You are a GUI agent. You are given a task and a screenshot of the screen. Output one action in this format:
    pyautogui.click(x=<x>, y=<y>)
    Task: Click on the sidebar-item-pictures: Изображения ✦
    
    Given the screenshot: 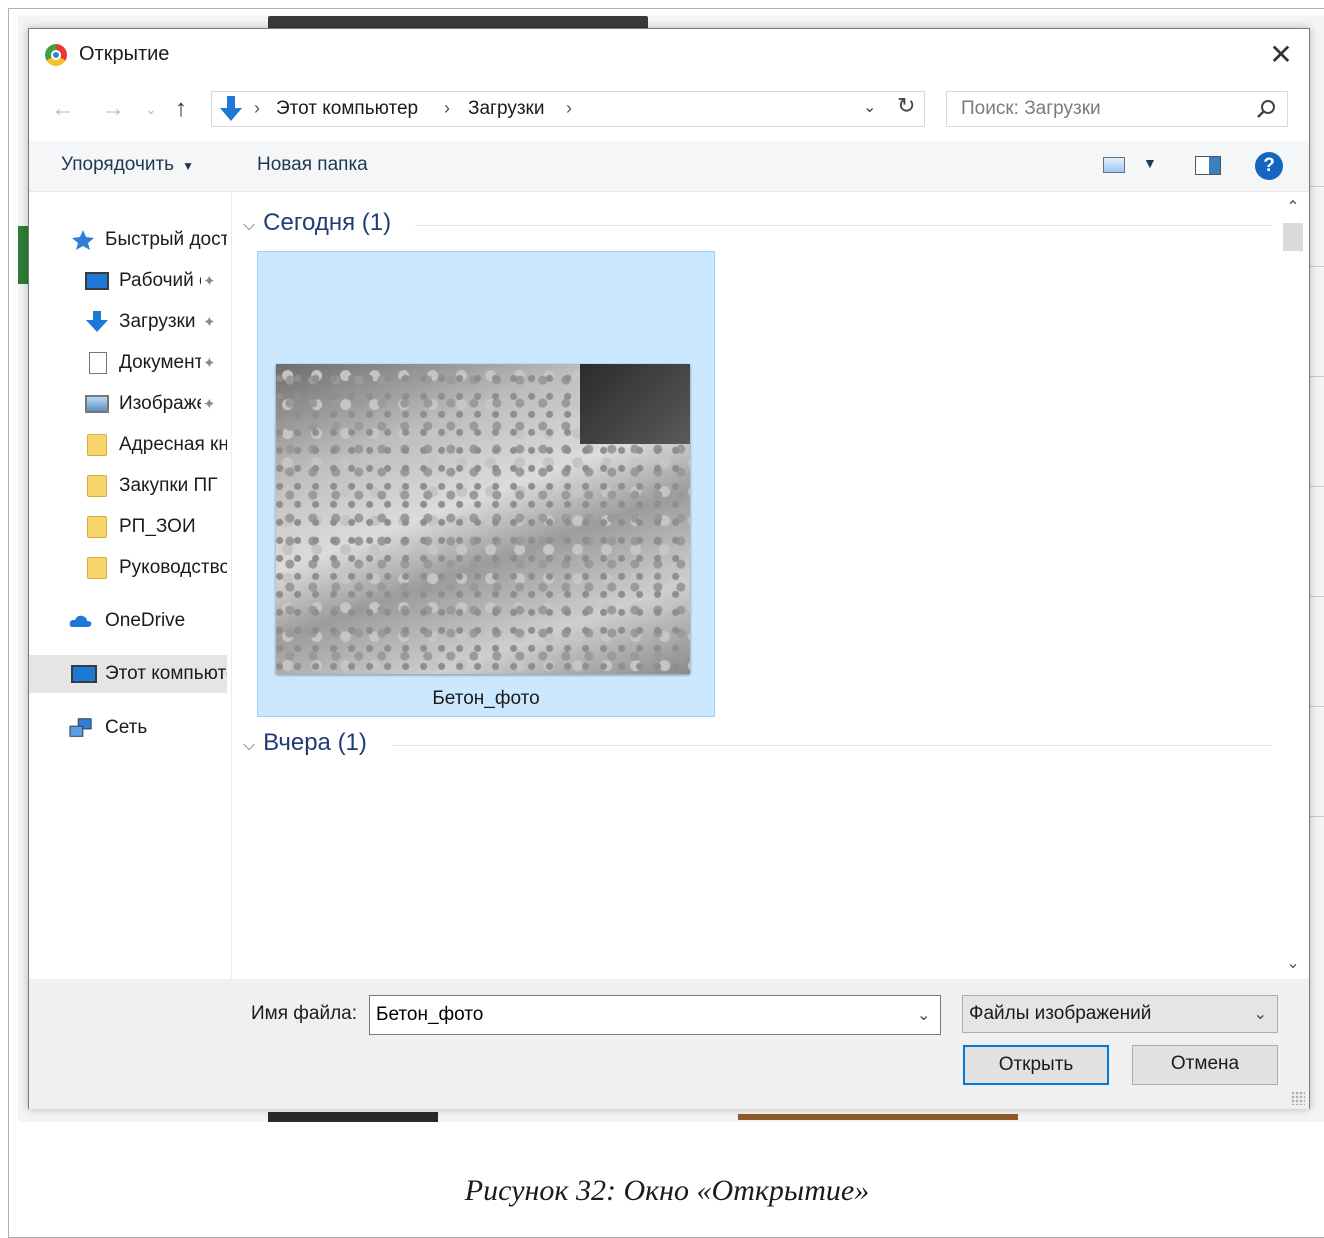 What is the action you would take?
    pyautogui.click(x=128, y=404)
    